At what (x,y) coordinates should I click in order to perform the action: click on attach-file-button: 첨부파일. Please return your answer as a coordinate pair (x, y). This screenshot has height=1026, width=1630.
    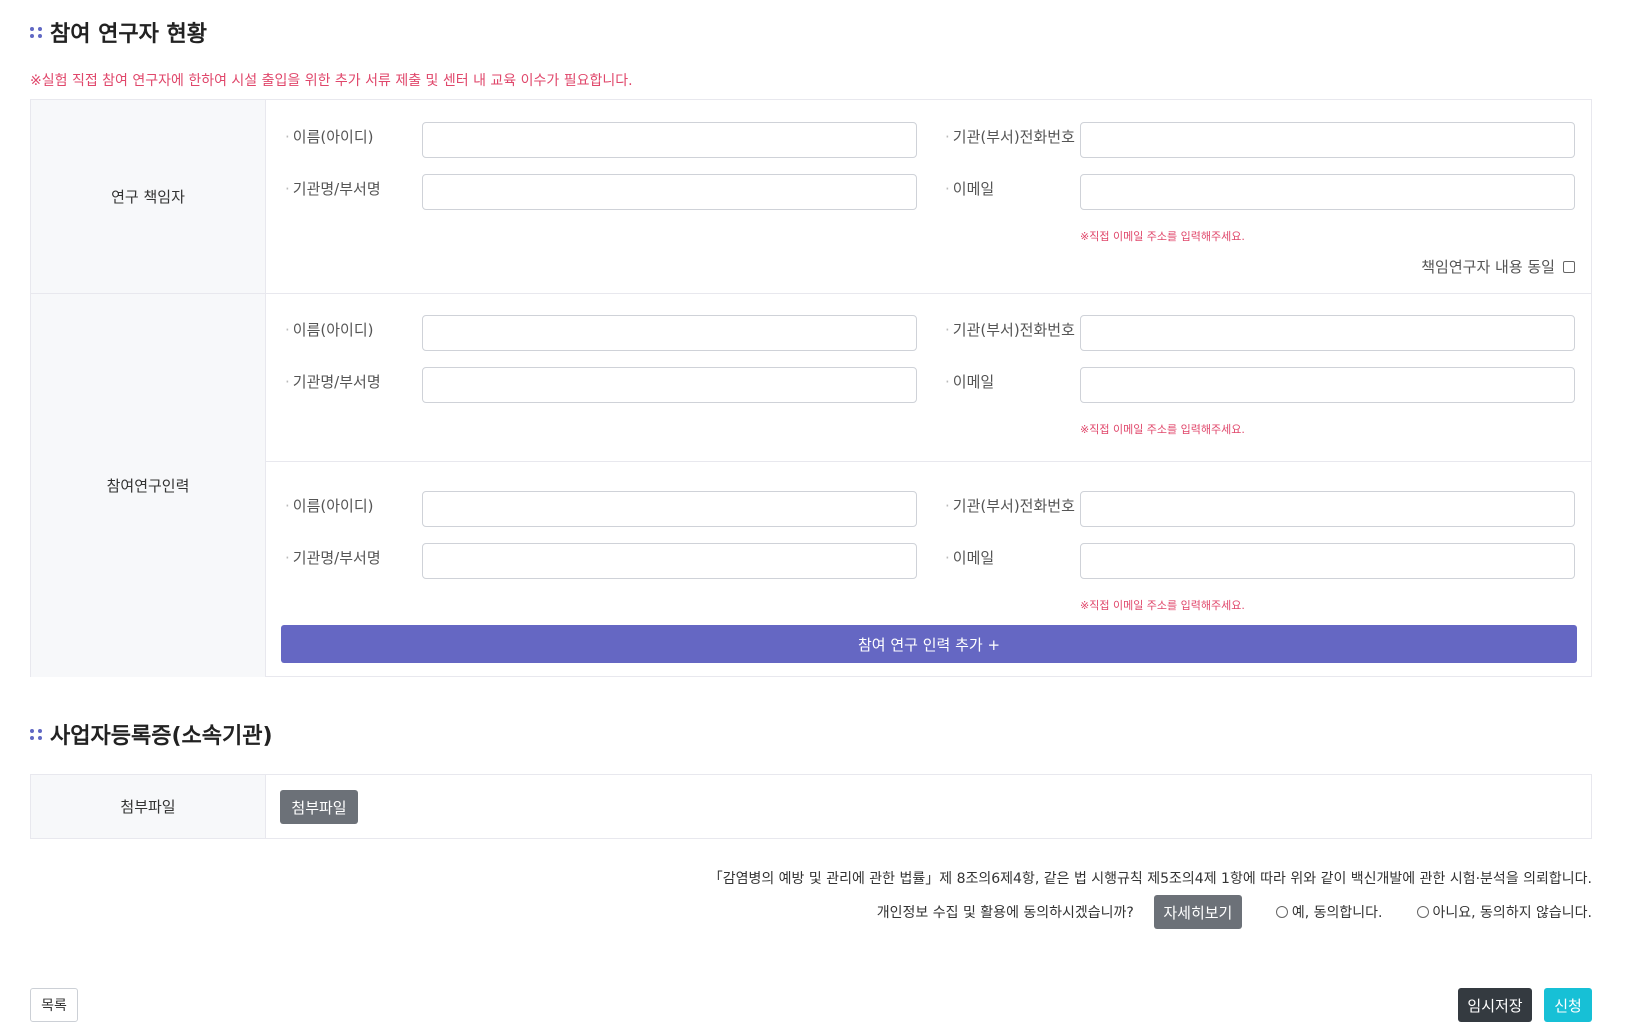
    Looking at the image, I should click on (319, 807).